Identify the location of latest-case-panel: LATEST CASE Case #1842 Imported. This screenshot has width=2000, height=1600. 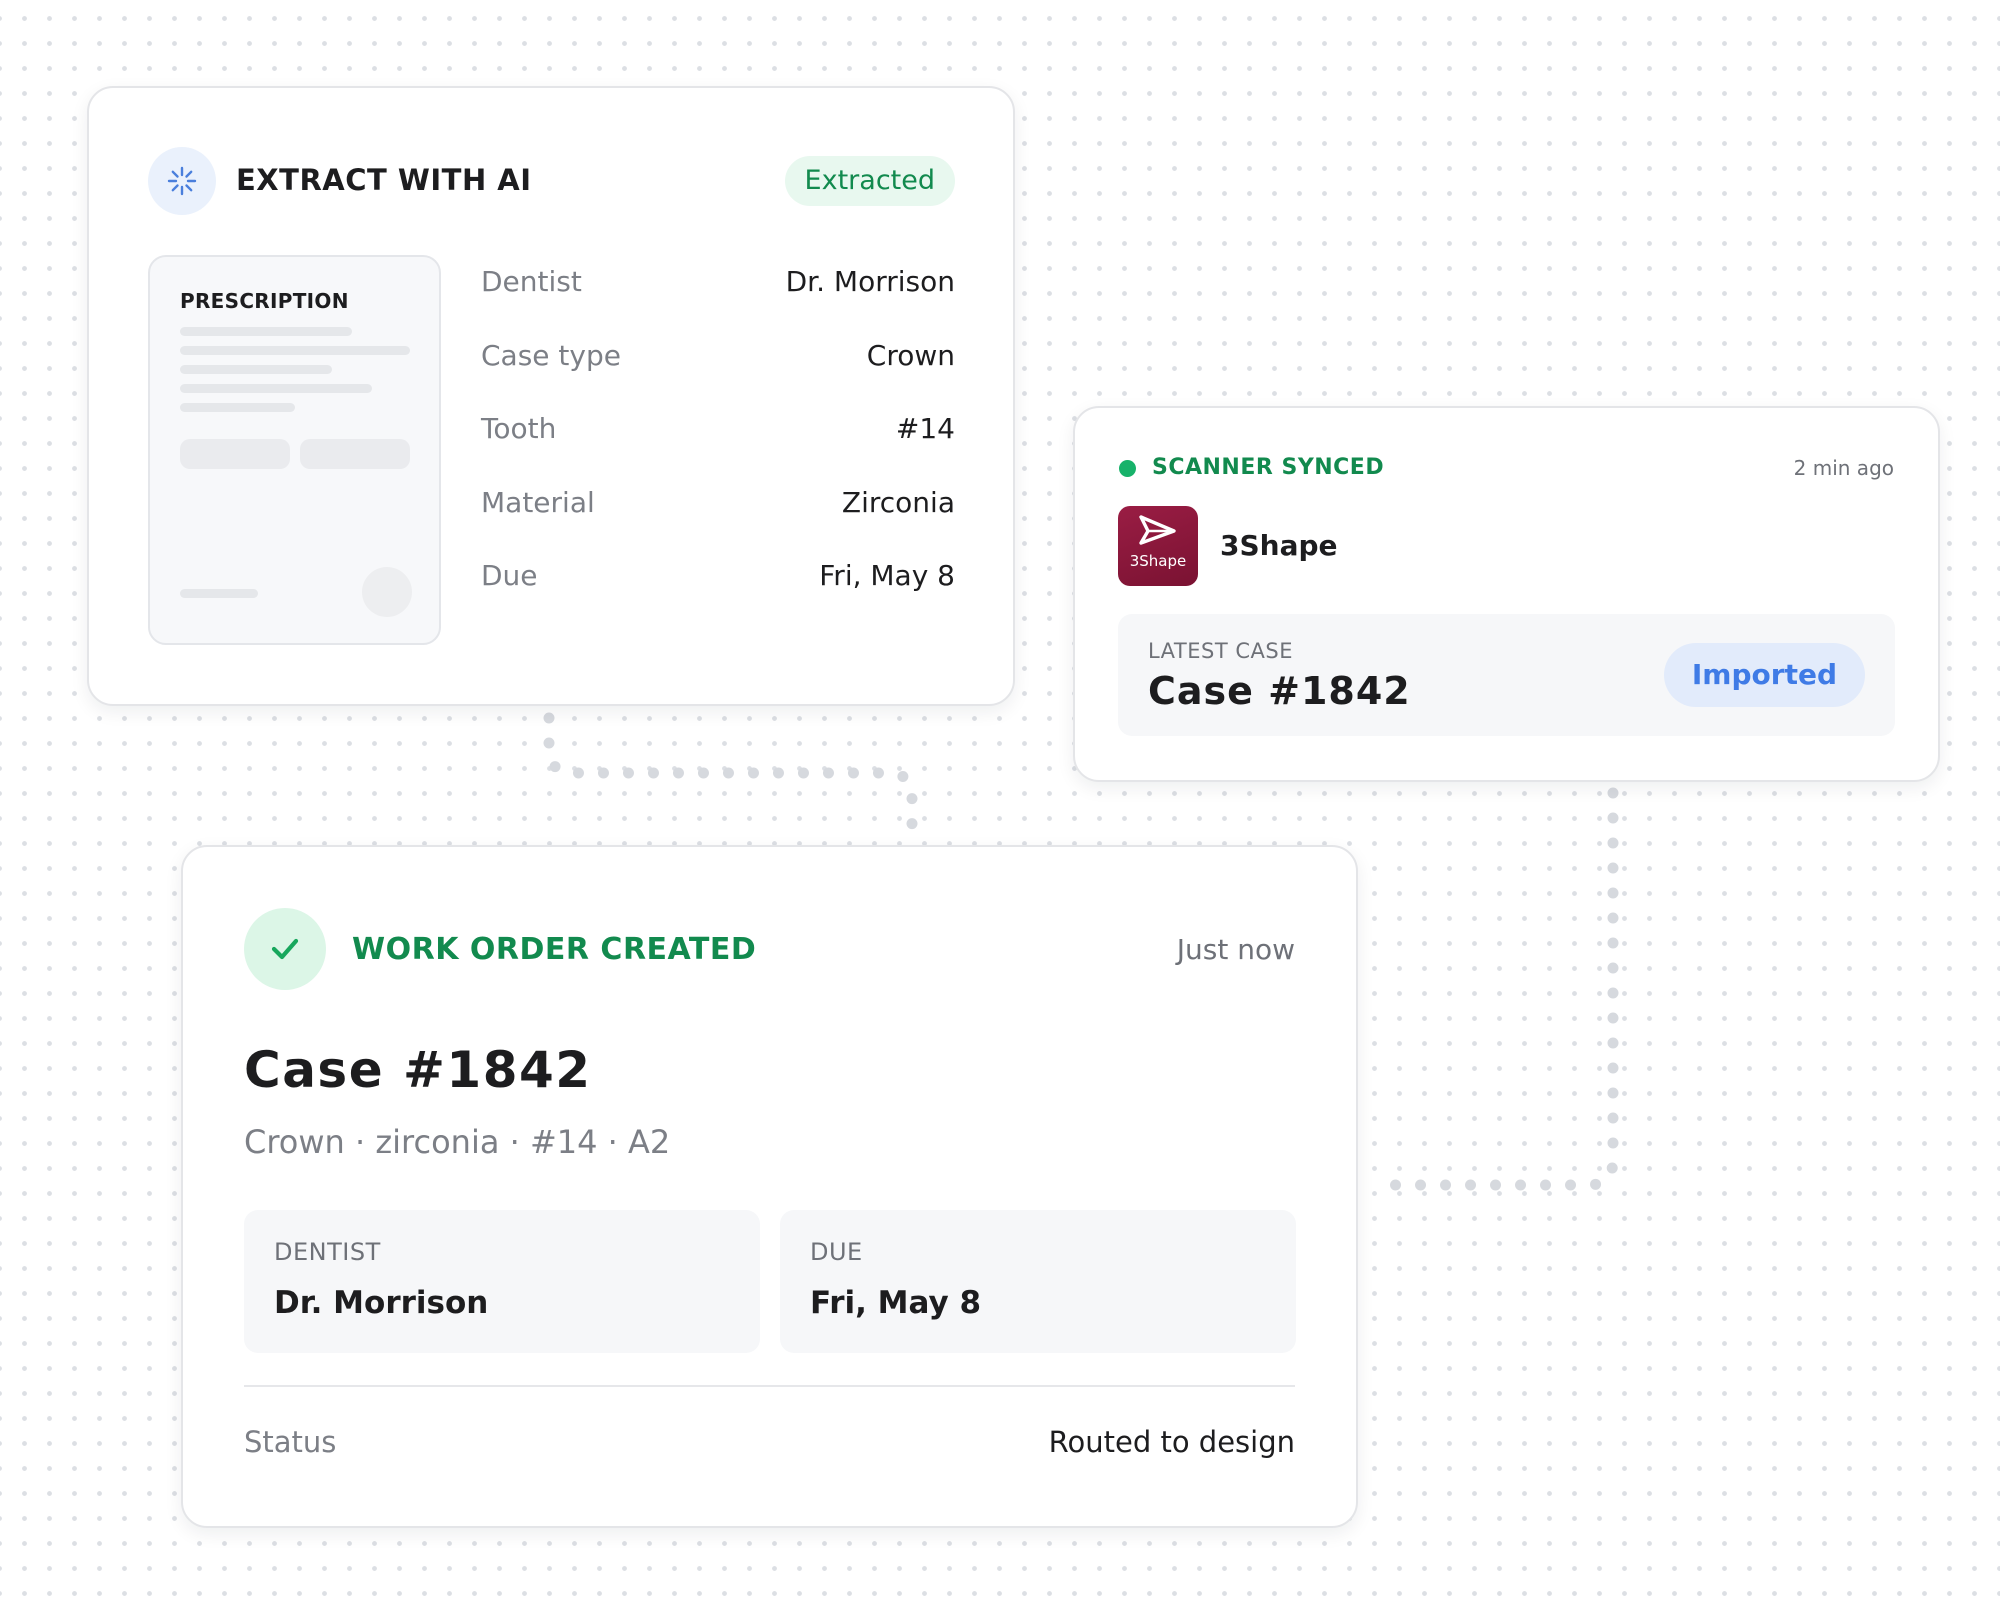
(1506, 675).